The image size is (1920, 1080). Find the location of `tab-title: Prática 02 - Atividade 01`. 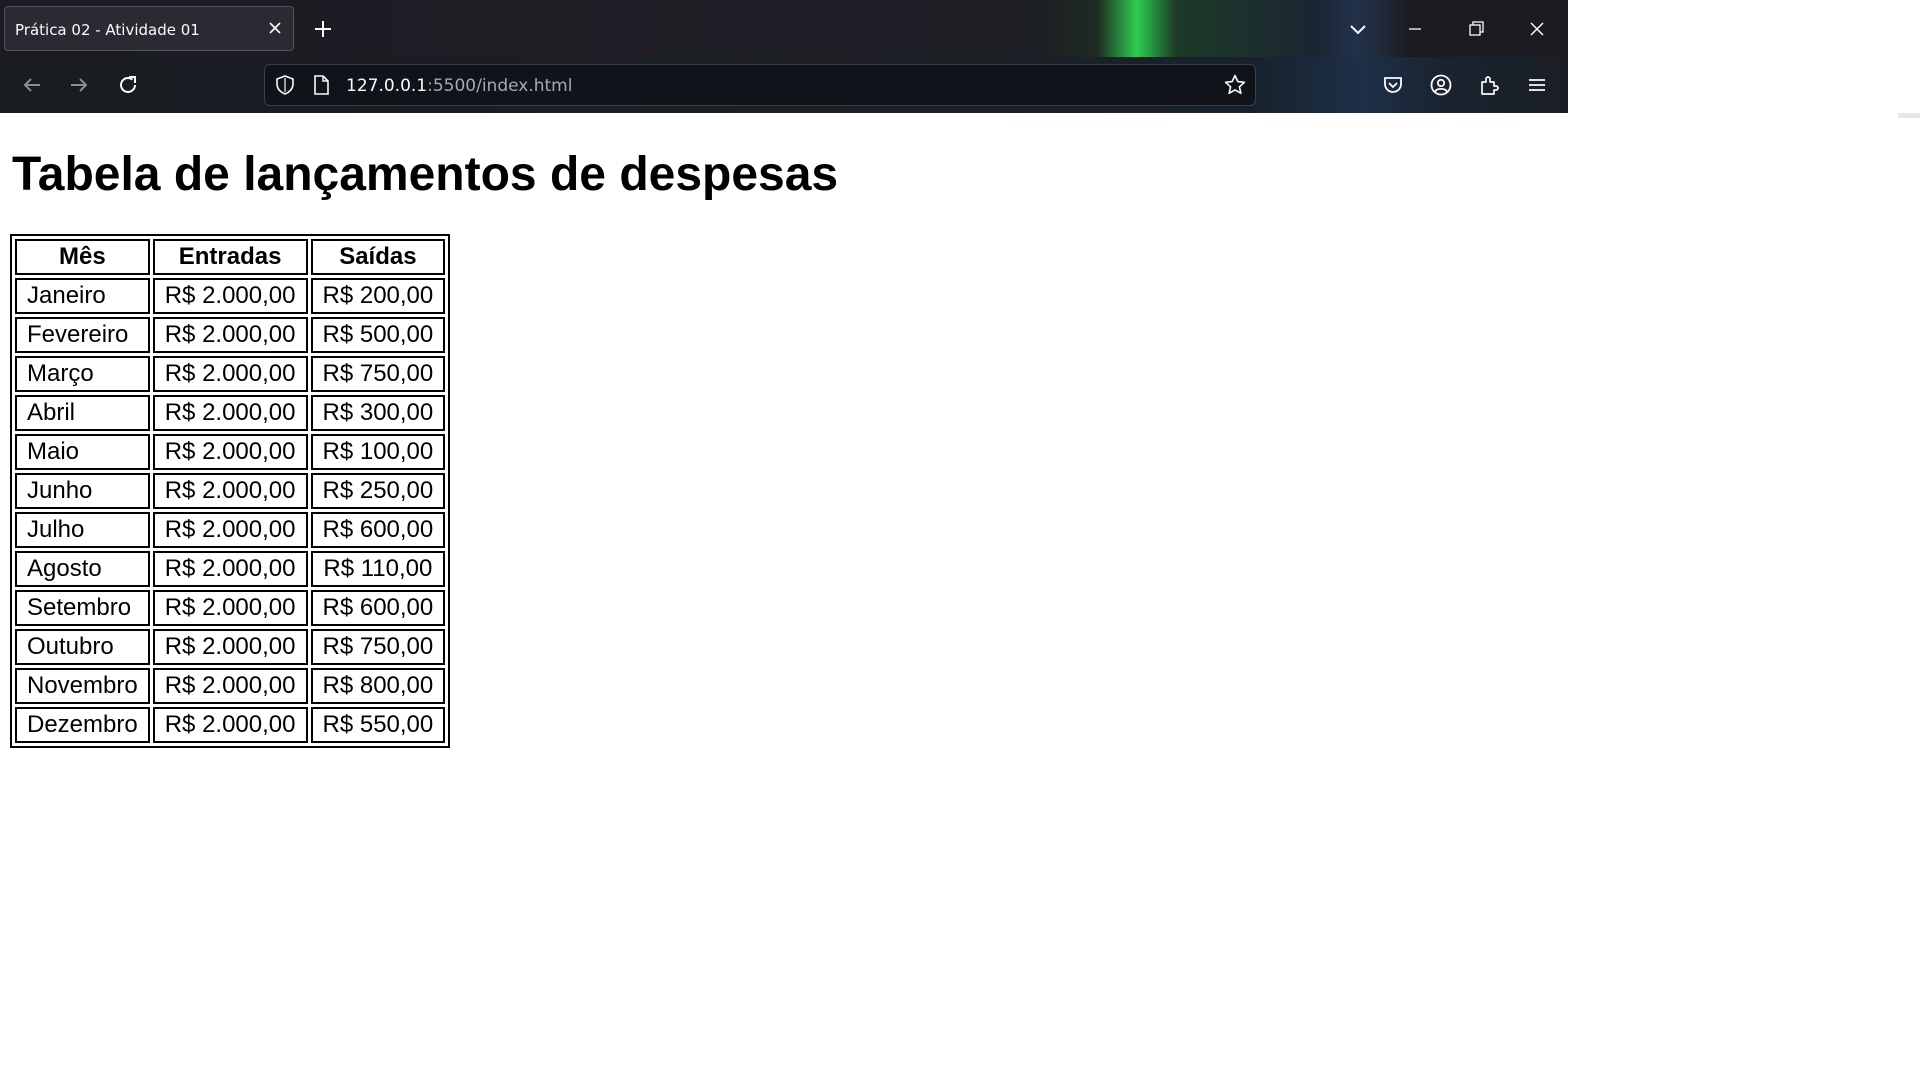

tab-title: Prática 02 - Atividade 01 is located at coordinates (107, 30).